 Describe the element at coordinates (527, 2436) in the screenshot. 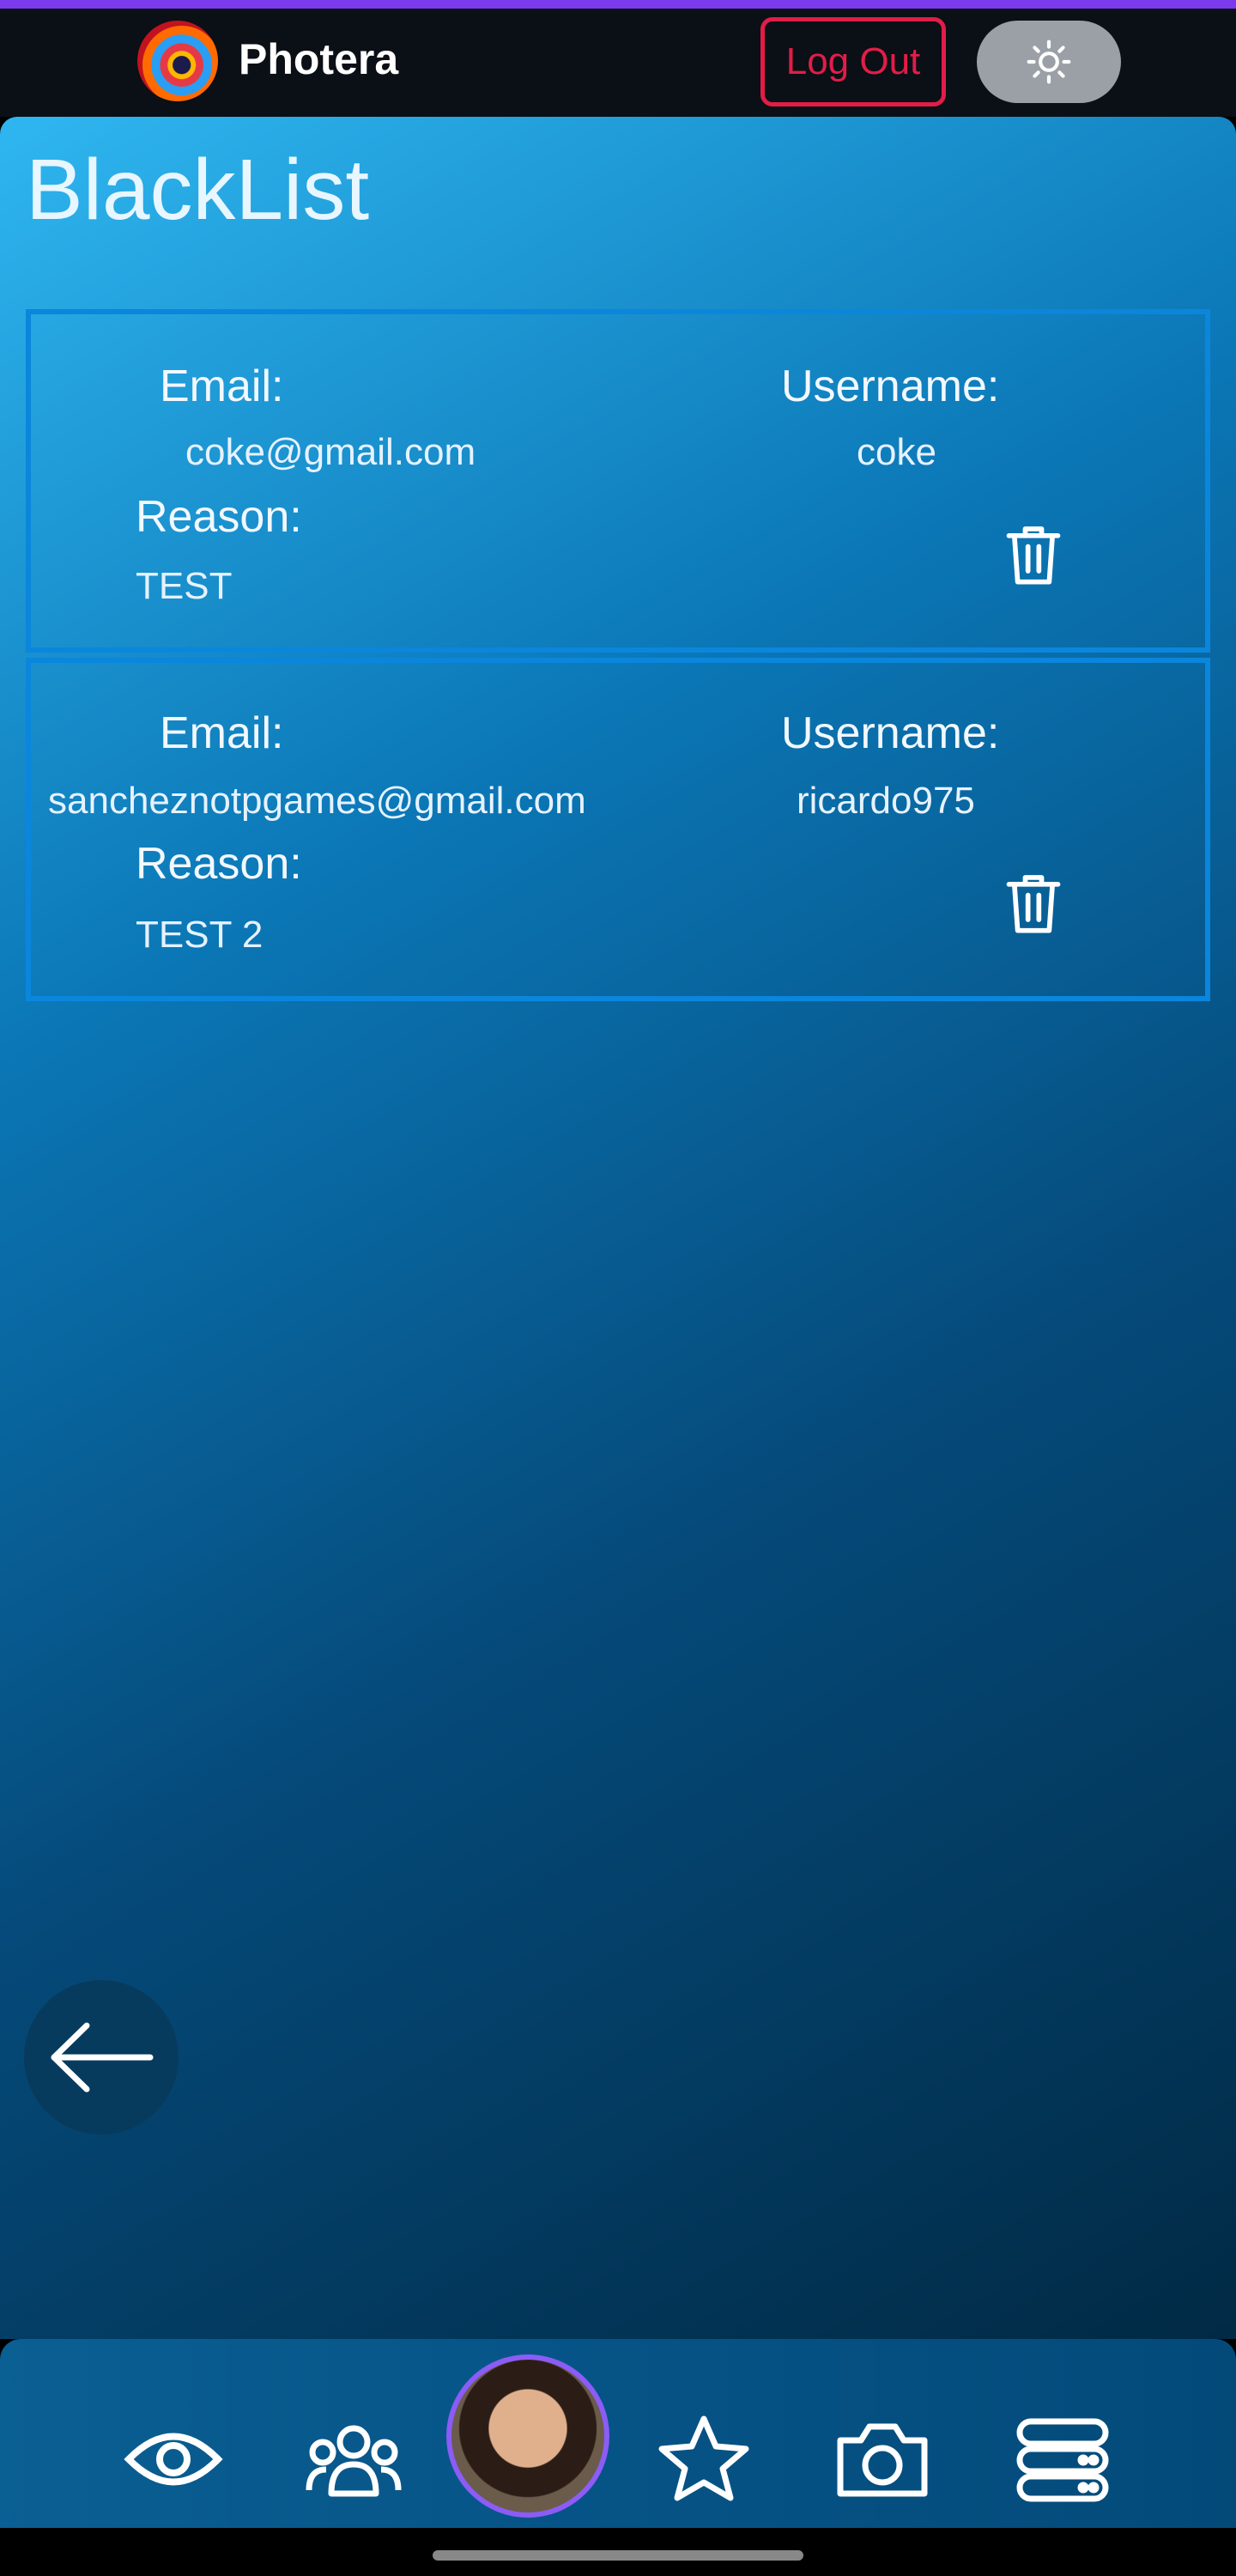

I see `avatar` at that location.